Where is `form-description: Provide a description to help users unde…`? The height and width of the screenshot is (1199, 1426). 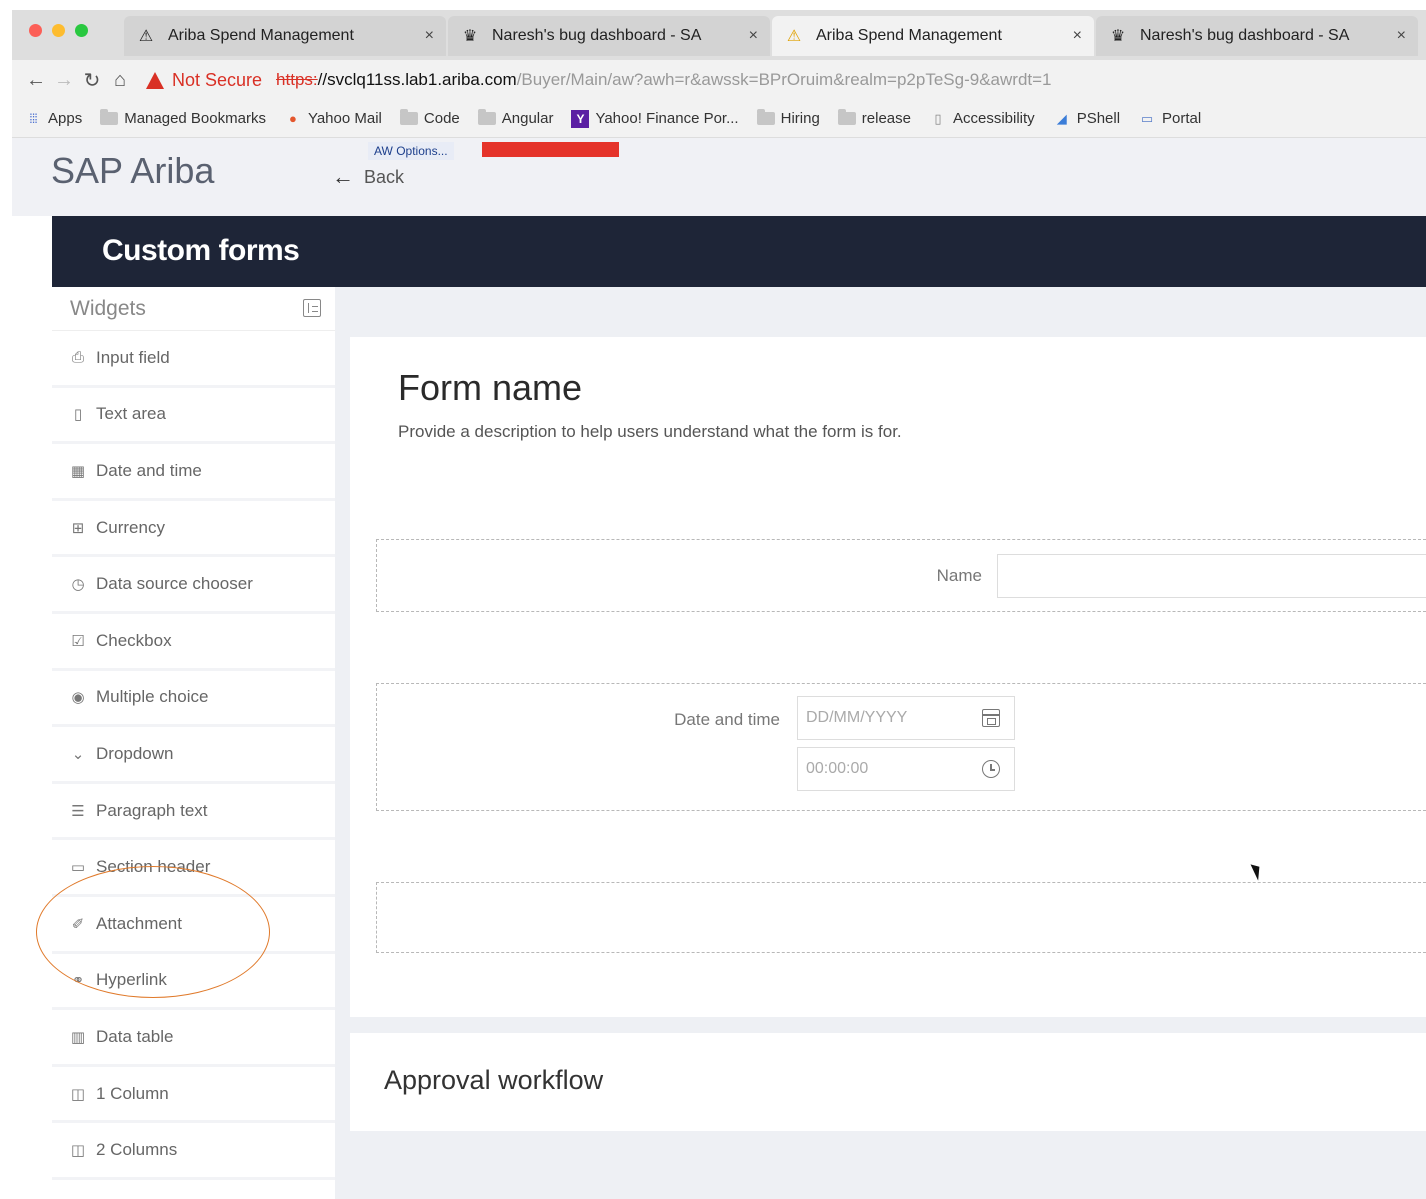 form-description: Provide a description to help users unde… is located at coordinates (650, 432).